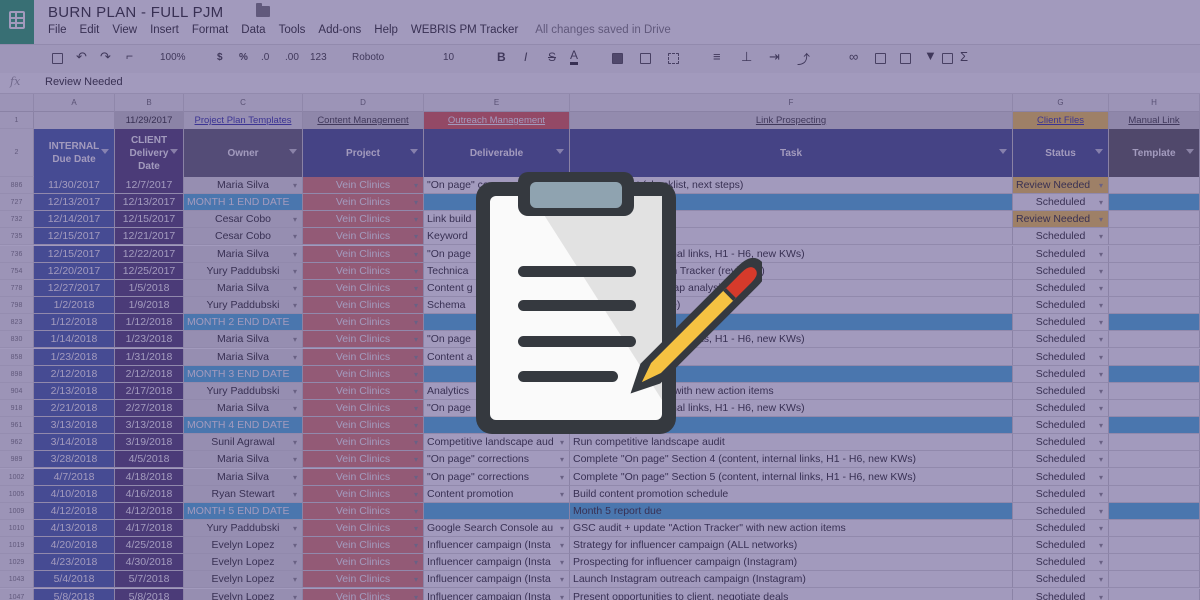  Describe the element at coordinates (17, 185) in the screenshot. I see `row-number: 886` at that location.